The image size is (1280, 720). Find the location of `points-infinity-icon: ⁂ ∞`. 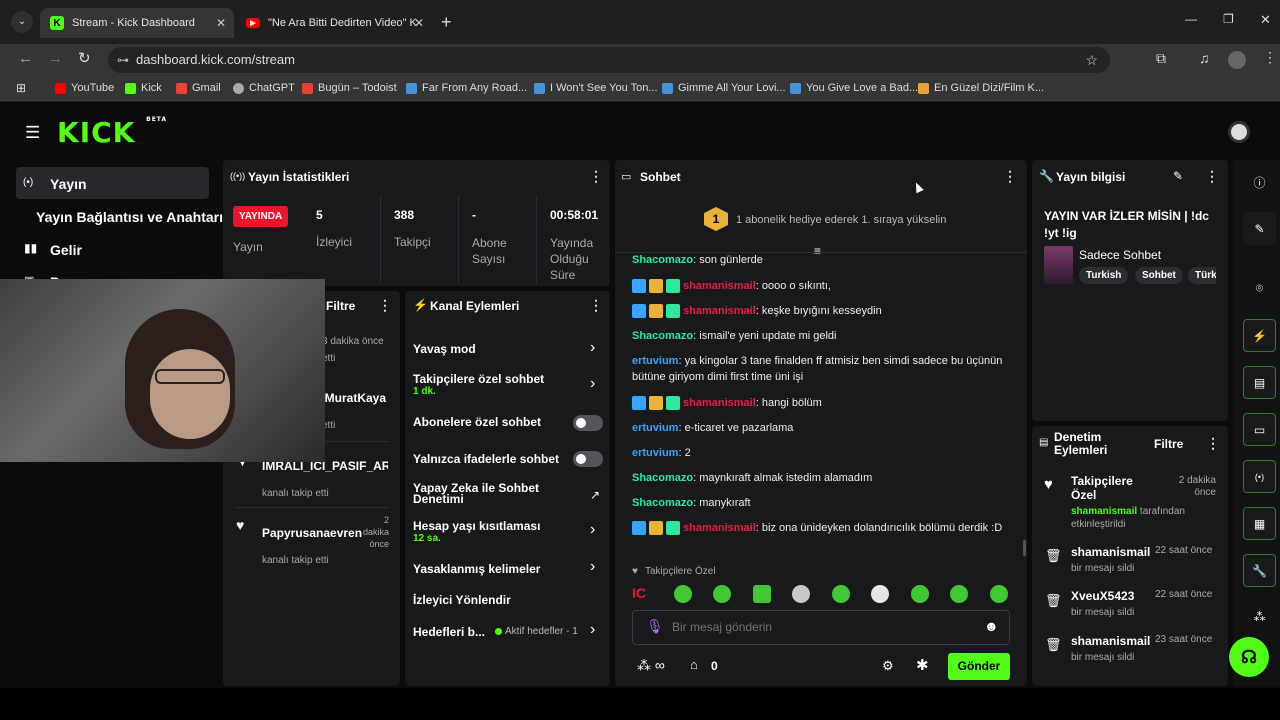

points-infinity-icon: ⁂ ∞ is located at coordinates (651, 665).